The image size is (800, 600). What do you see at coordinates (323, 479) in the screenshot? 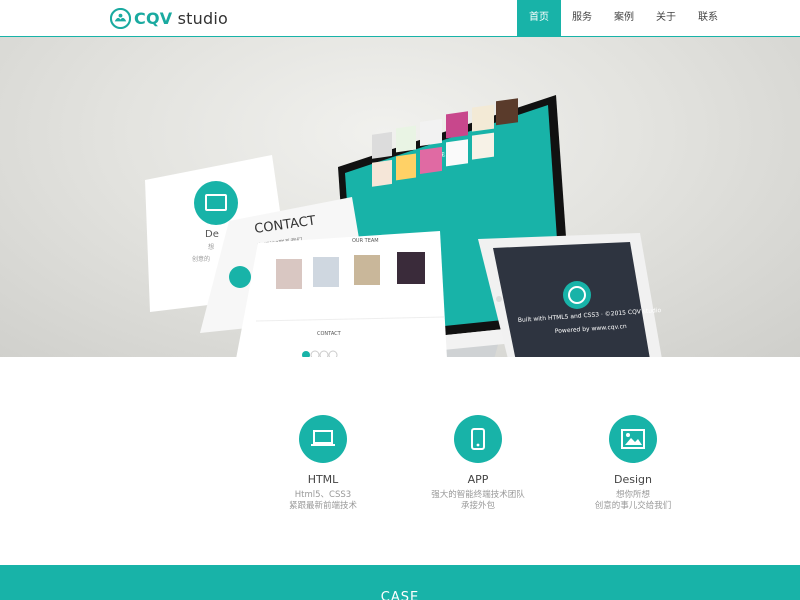
I see `service-title: HTML` at bounding box center [323, 479].